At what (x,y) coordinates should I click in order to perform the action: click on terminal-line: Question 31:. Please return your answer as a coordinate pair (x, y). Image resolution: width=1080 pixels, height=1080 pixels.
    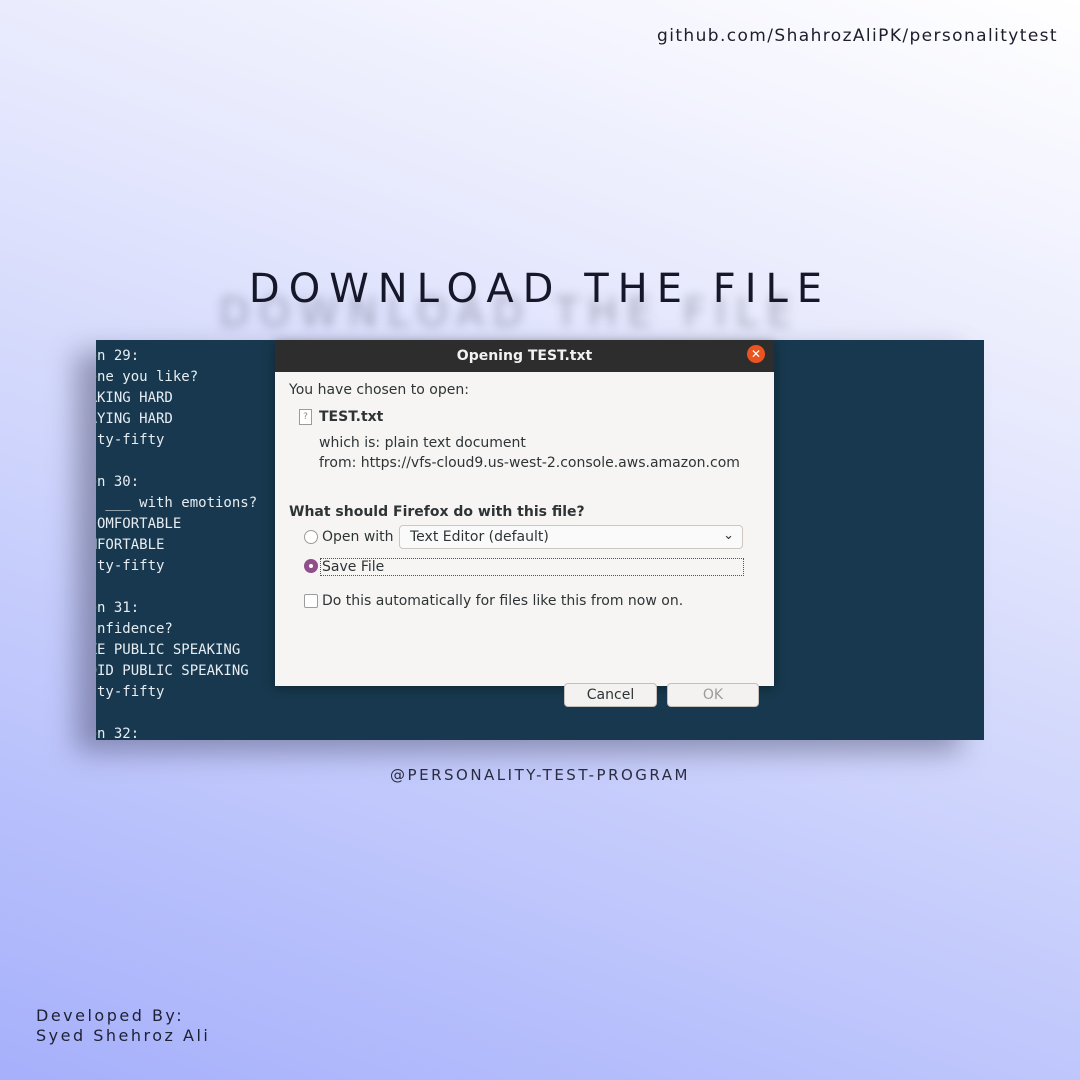
    Looking at the image, I should click on (118, 608).